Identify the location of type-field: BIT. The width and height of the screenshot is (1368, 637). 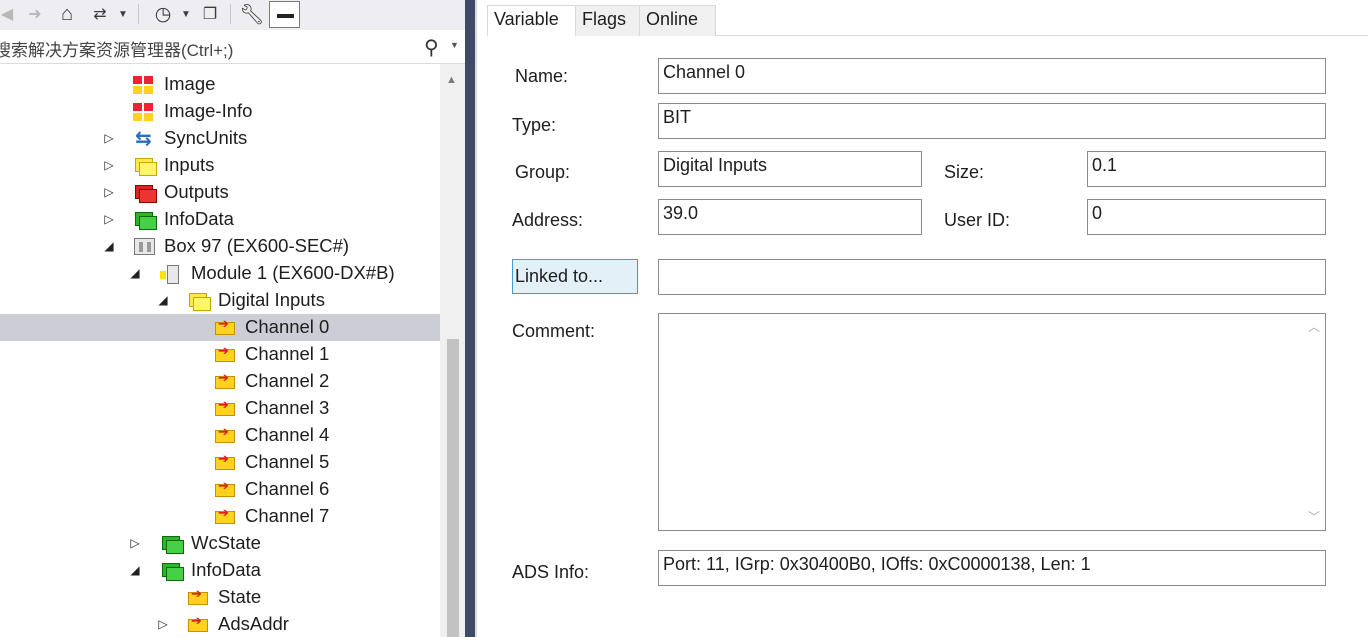
(992, 121).